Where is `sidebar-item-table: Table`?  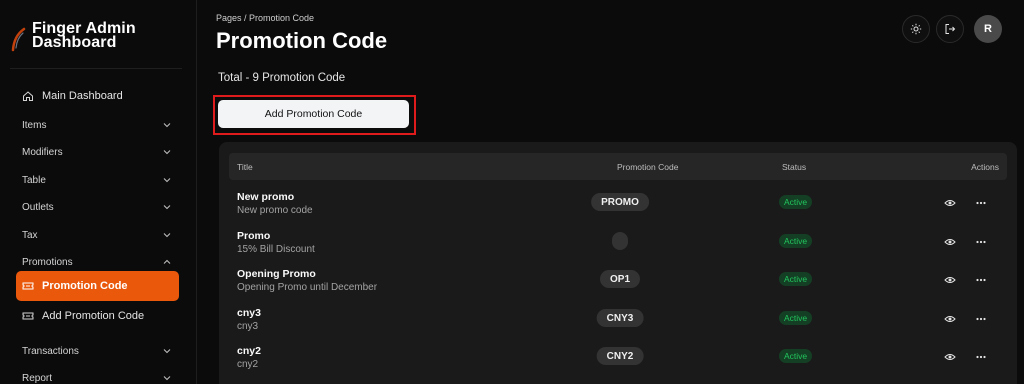 sidebar-item-table: Table is located at coordinates (97, 180).